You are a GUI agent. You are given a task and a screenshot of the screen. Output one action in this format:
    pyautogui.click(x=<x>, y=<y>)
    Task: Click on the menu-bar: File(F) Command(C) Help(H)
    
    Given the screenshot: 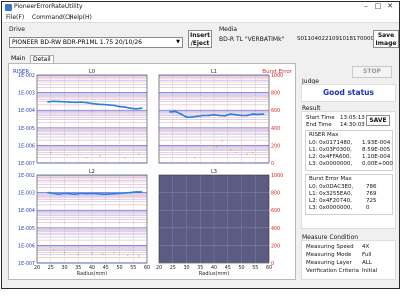 What is the action you would take?
    pyautogui.click(x=200, y=18)
    